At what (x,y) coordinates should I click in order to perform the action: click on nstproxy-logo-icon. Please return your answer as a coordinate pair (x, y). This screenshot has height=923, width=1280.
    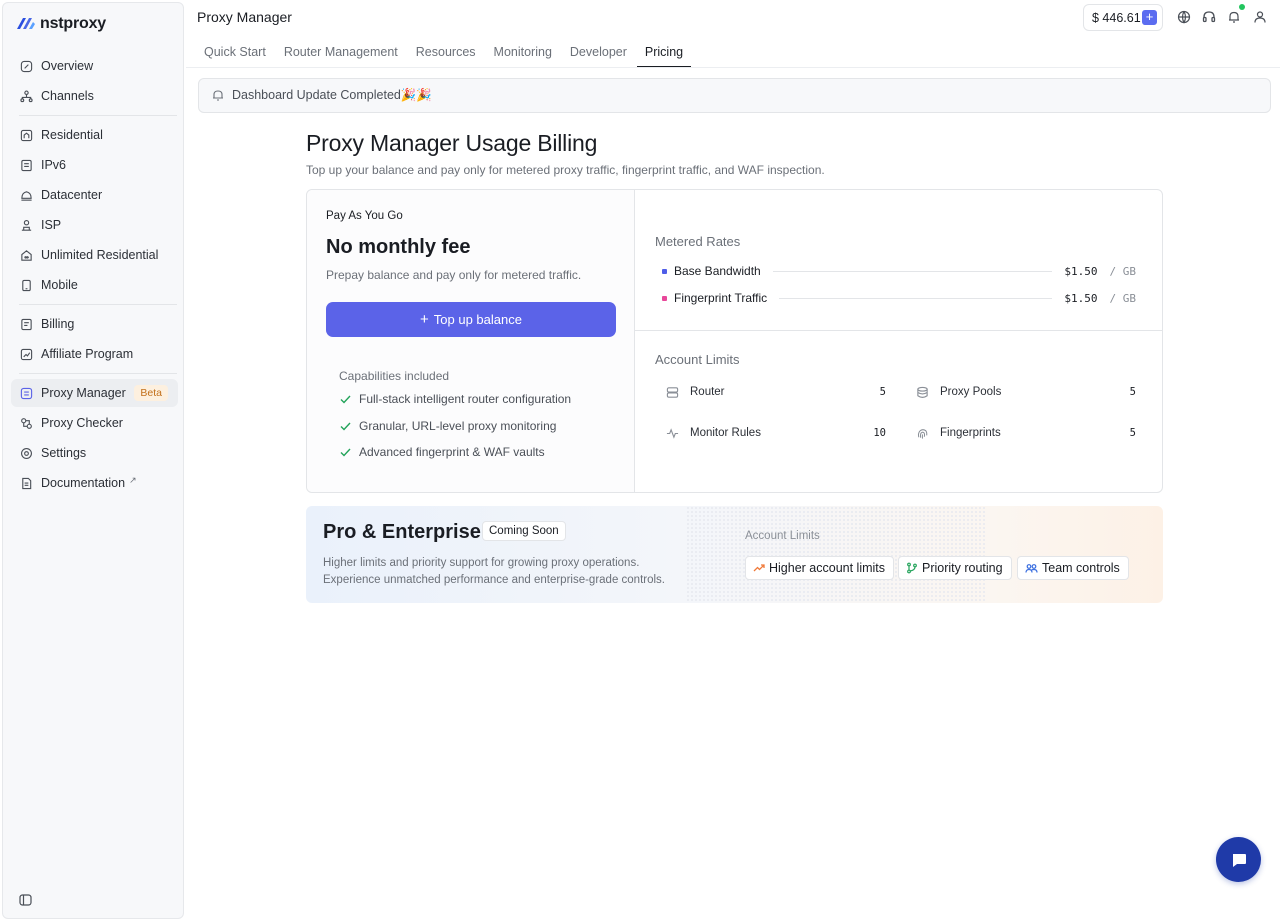
    Looking at the image, I should click on (26, 23).